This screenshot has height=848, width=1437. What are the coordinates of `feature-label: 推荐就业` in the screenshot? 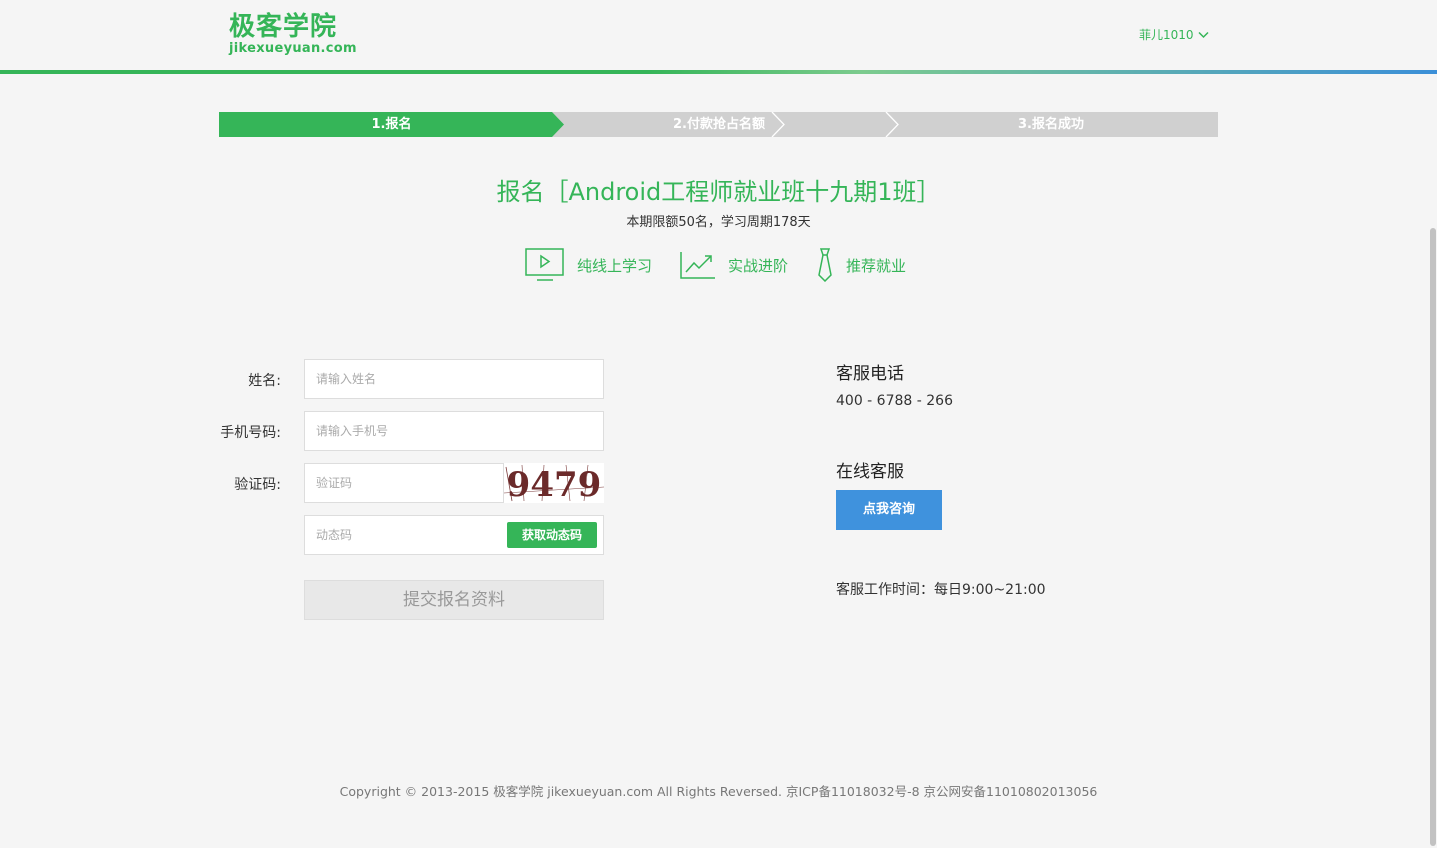 It's located at (876, 265).